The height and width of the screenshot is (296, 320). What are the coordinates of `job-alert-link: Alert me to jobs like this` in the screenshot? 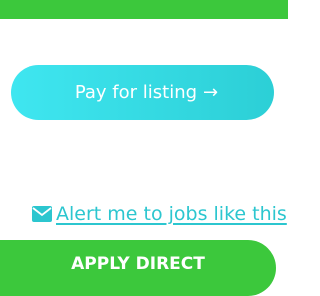 It's located at (159, 214).